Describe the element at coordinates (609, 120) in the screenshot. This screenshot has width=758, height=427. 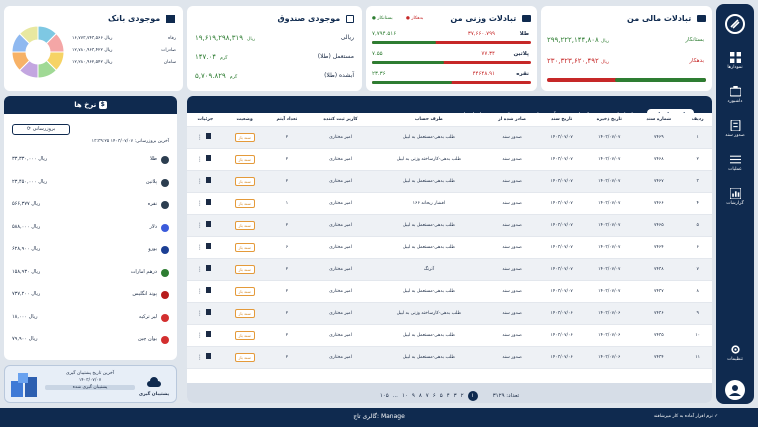
I see `column-header: تاریخ ذخیره` at that location.